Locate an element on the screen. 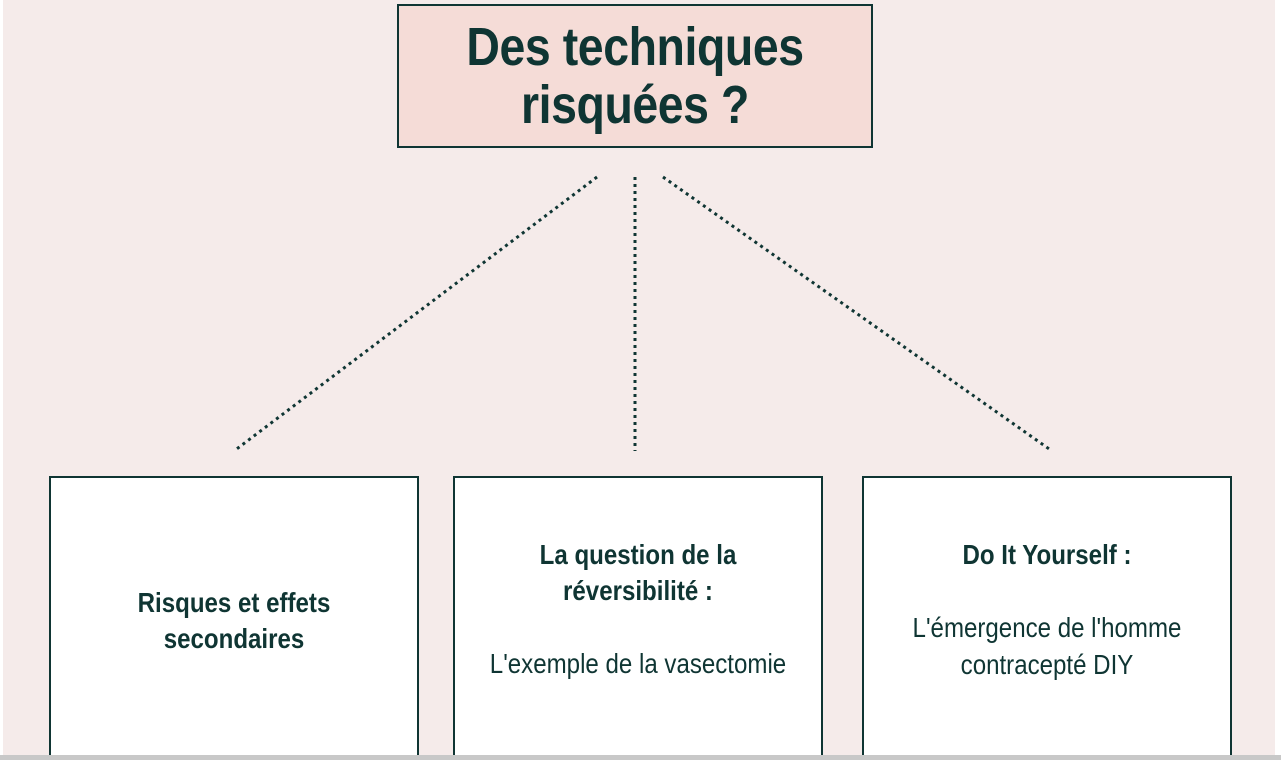 The width and height of the screenshot is (1281, 760). box-reversibility-title: La question de la réversibilité : is located at coordinates (638, 572).